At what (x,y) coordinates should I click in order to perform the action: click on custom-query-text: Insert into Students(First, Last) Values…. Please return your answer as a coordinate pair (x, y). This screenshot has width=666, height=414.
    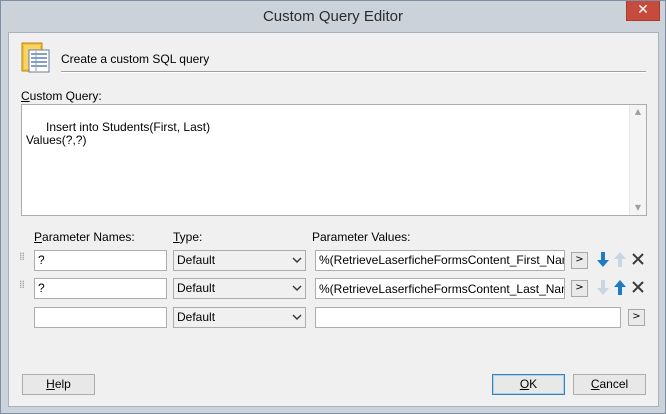
    Looking at the image, I should click on (118, 133).